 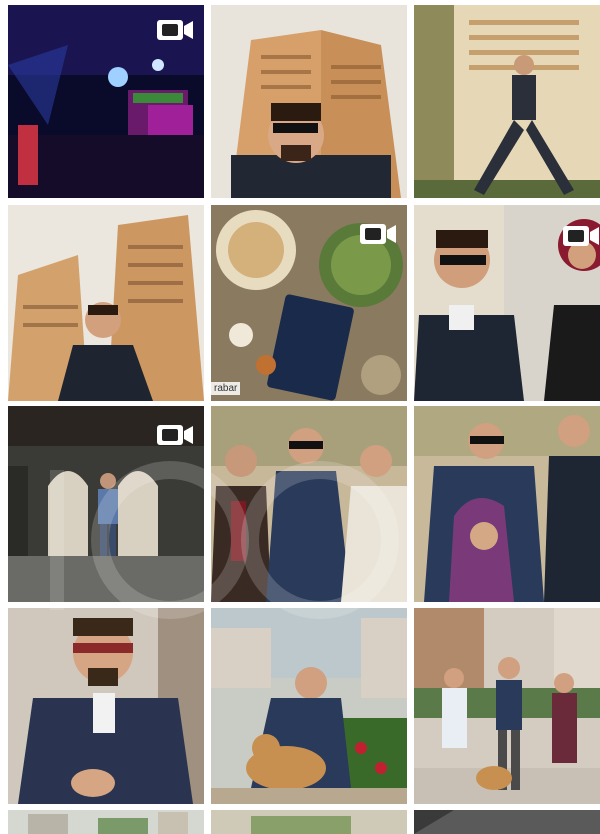 I want to click on grid-tile-r5c1, so click(x=106, y=822).